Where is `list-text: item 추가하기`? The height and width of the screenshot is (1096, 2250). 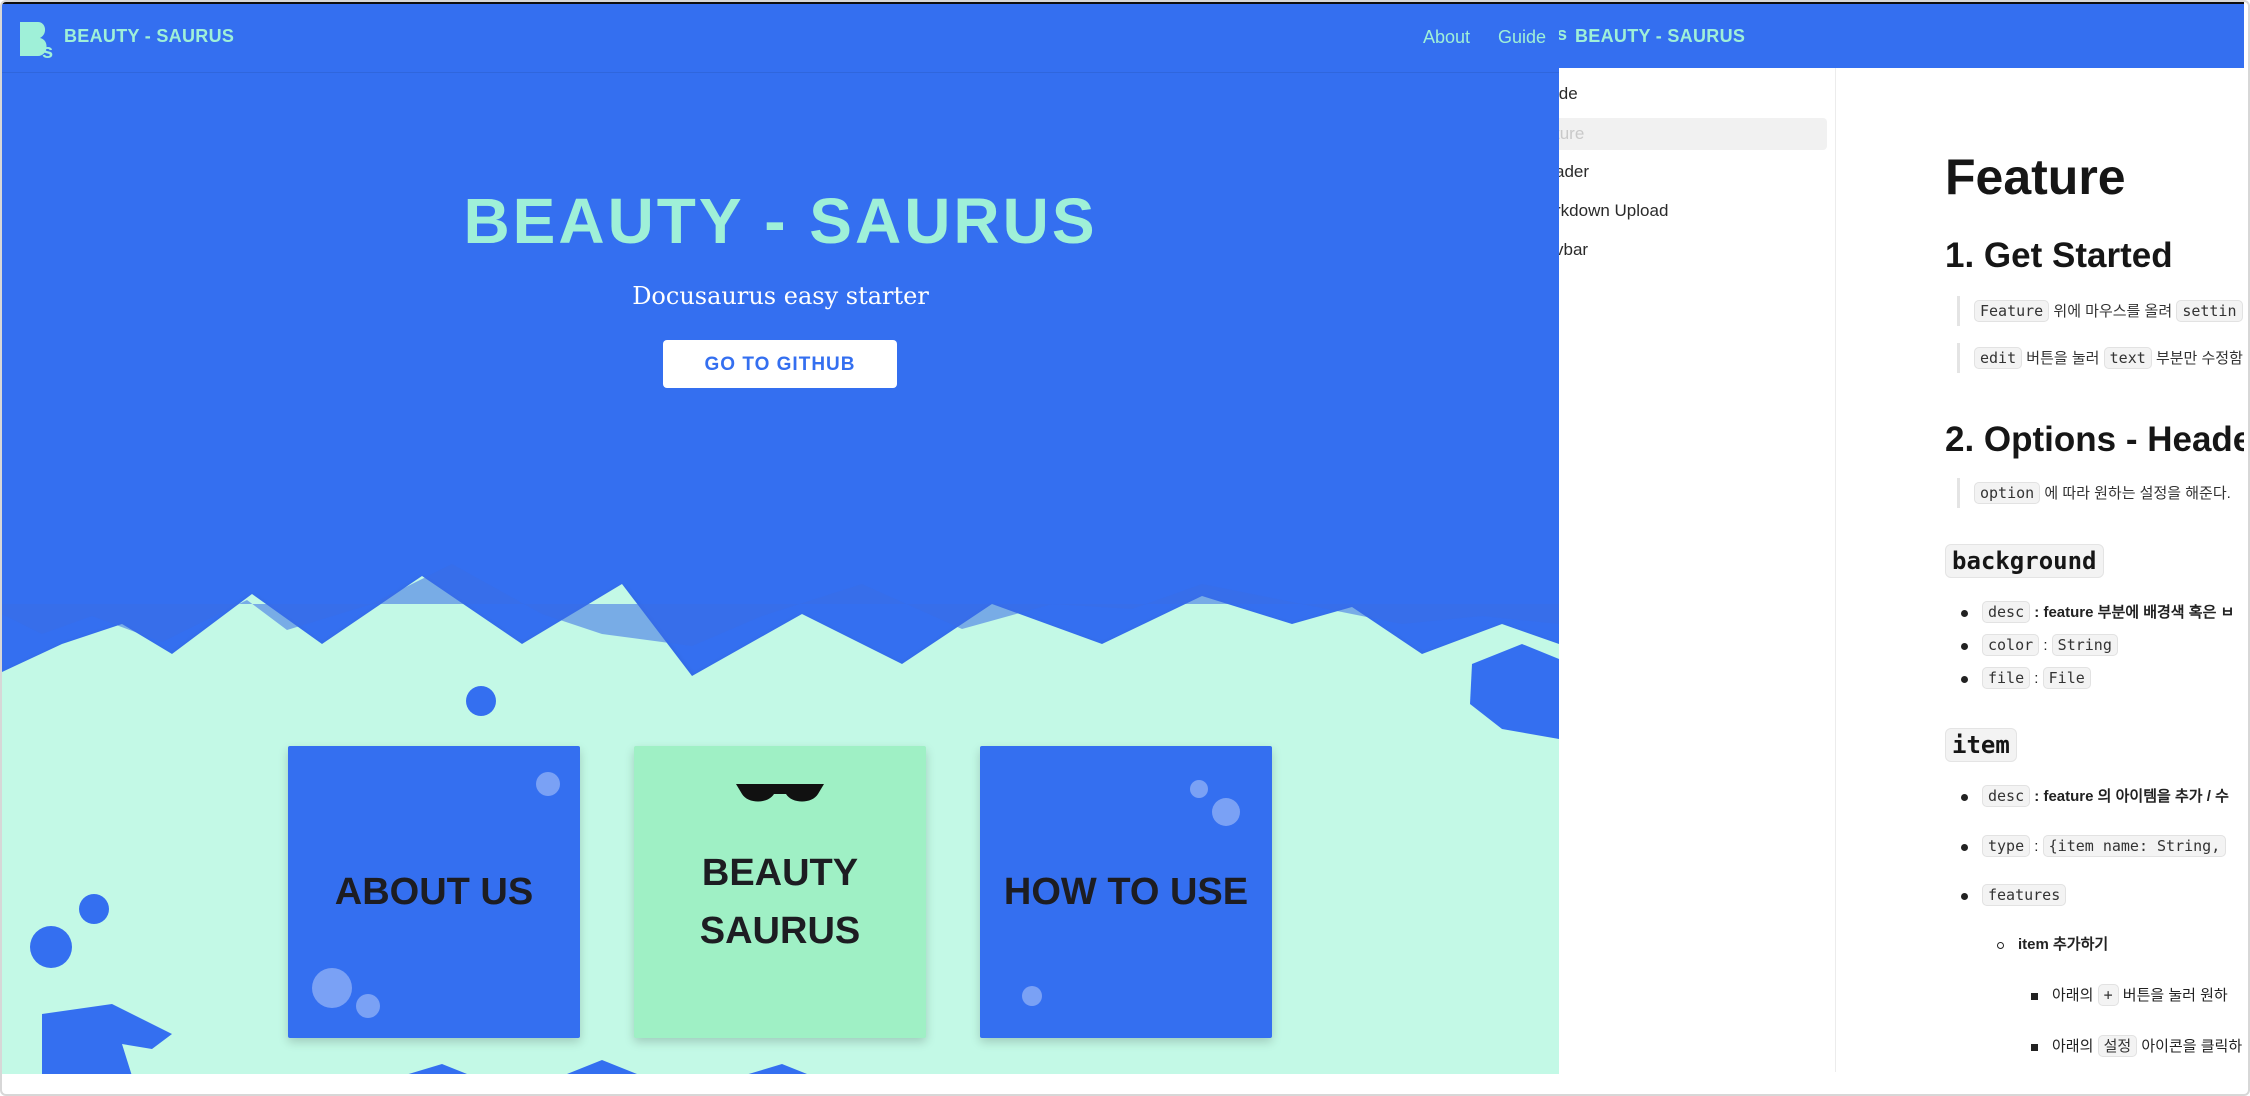 list-text: item 추가하기 is located at coordinates (2063, 944).